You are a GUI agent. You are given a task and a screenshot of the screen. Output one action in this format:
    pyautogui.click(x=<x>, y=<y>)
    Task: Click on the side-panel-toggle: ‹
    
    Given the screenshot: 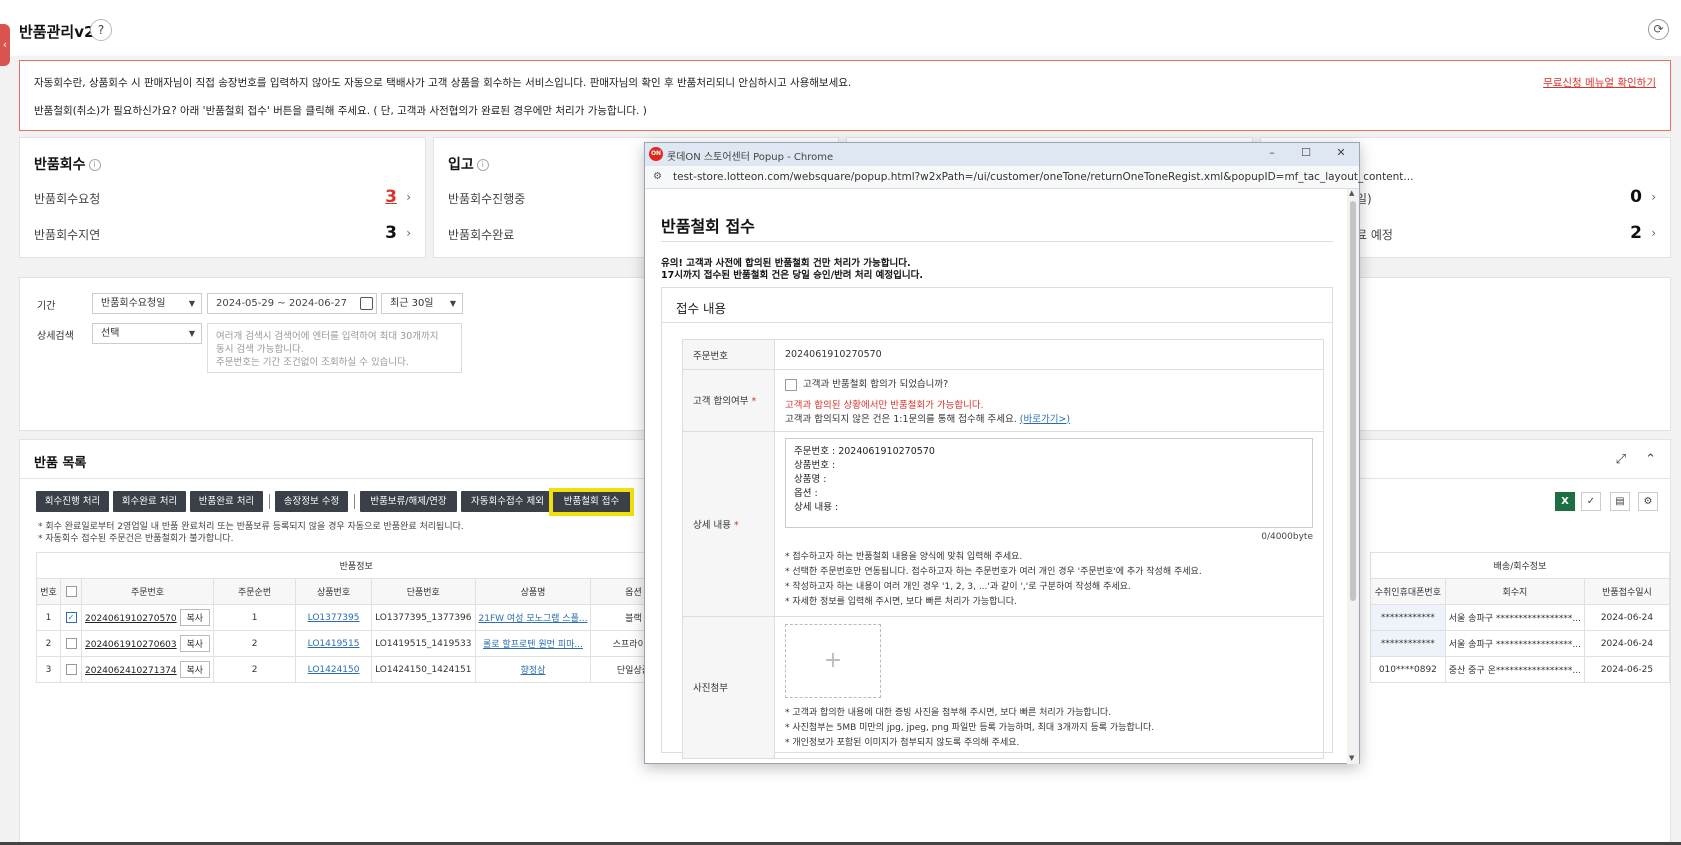 What is the action you would take?
    pyautogui.click(x=5, y=45)
    